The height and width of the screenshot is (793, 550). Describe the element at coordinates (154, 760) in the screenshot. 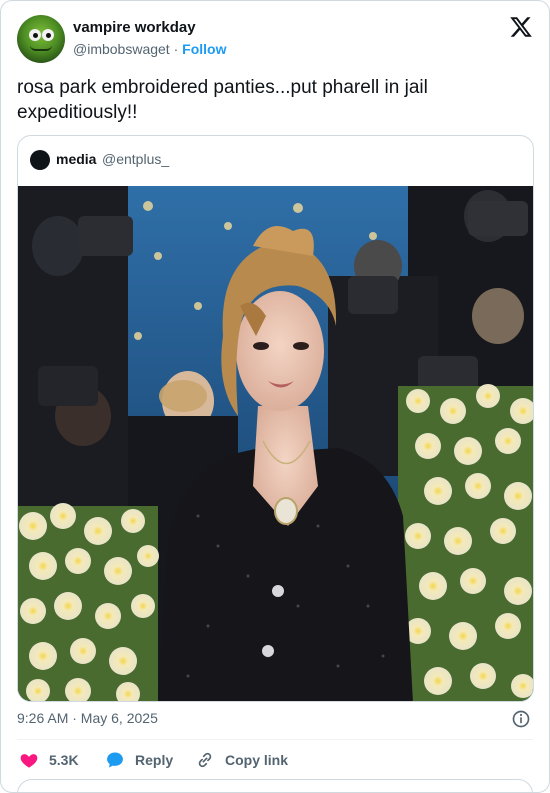

I see `reply-label: Reply` at that location.